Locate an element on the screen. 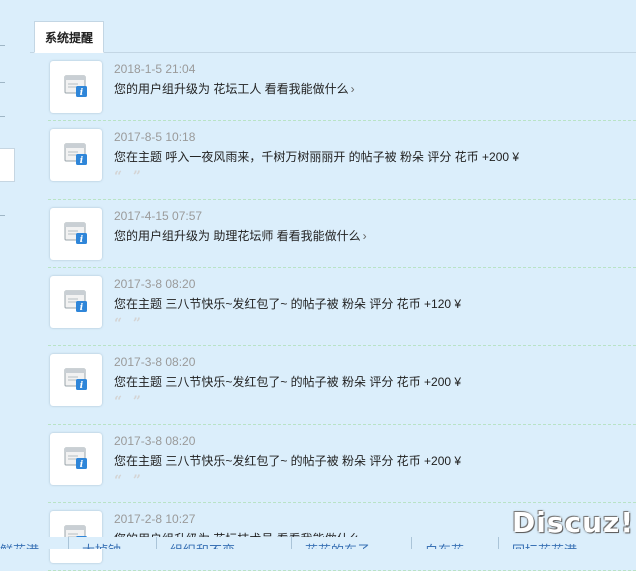 The width and height of the screenshot is (636, 571). notification-message: 您的用户组升级为 花坛工人 看看我能做什么 is located at coordinates (231, 89).